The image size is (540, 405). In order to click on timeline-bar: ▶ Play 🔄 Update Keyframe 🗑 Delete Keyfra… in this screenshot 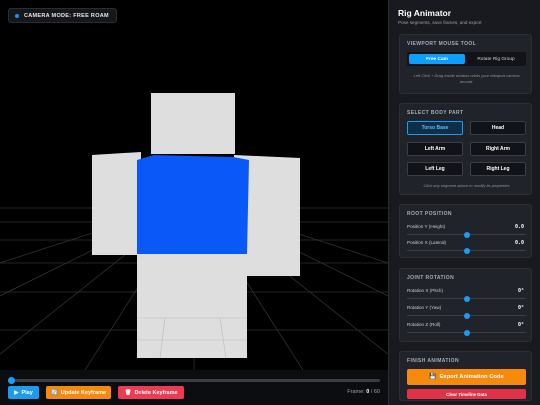, I will do `click(194, 387)`.